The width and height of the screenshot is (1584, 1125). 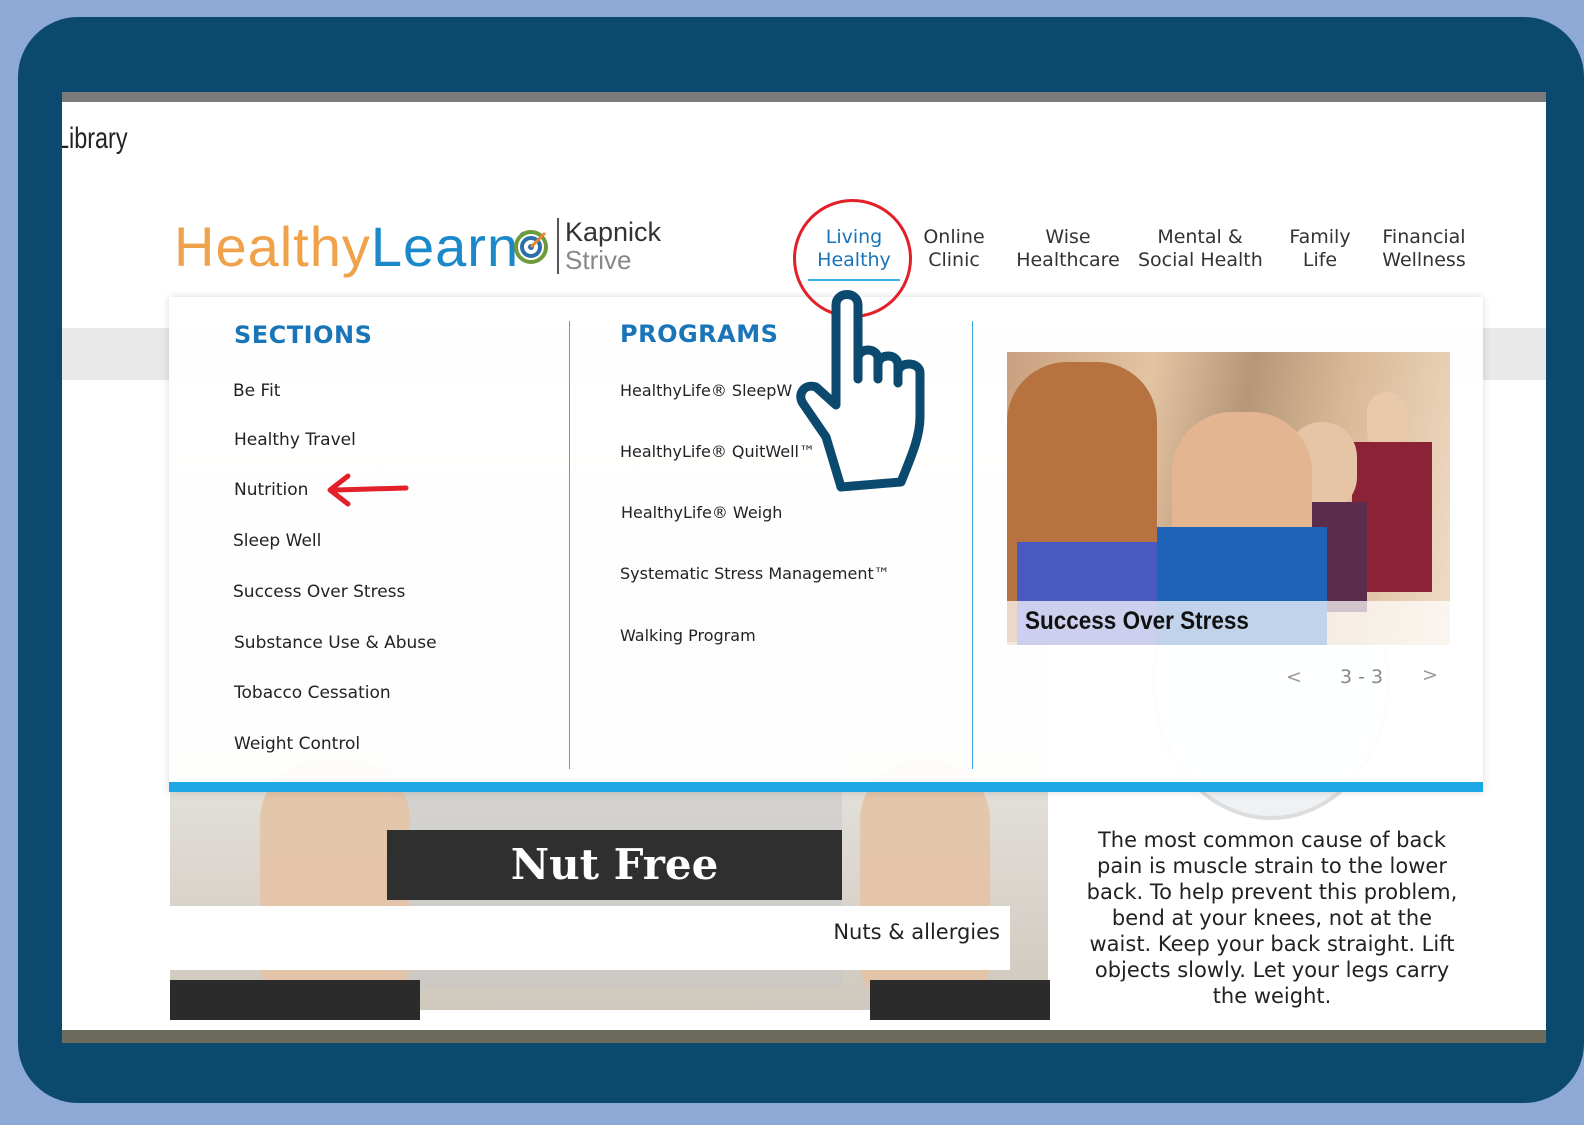 I want to click on strive-label: Strive, so click(x=598, y=260).